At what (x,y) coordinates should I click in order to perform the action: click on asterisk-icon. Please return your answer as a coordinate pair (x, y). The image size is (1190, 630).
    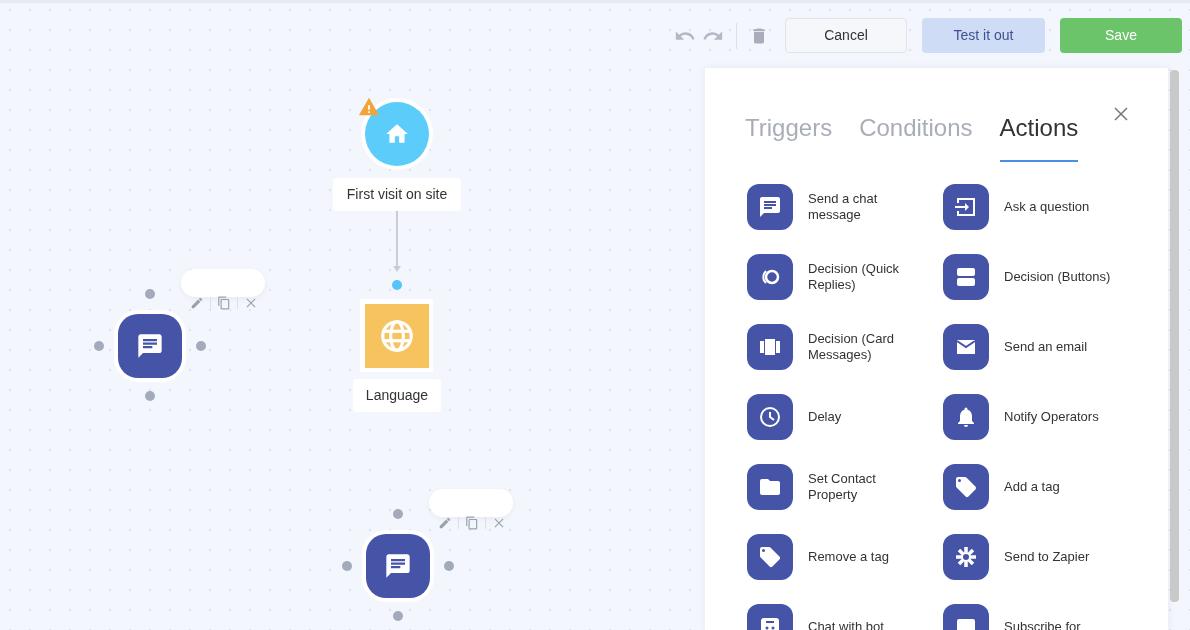
    Looking at the image, I should click on (966, 557).